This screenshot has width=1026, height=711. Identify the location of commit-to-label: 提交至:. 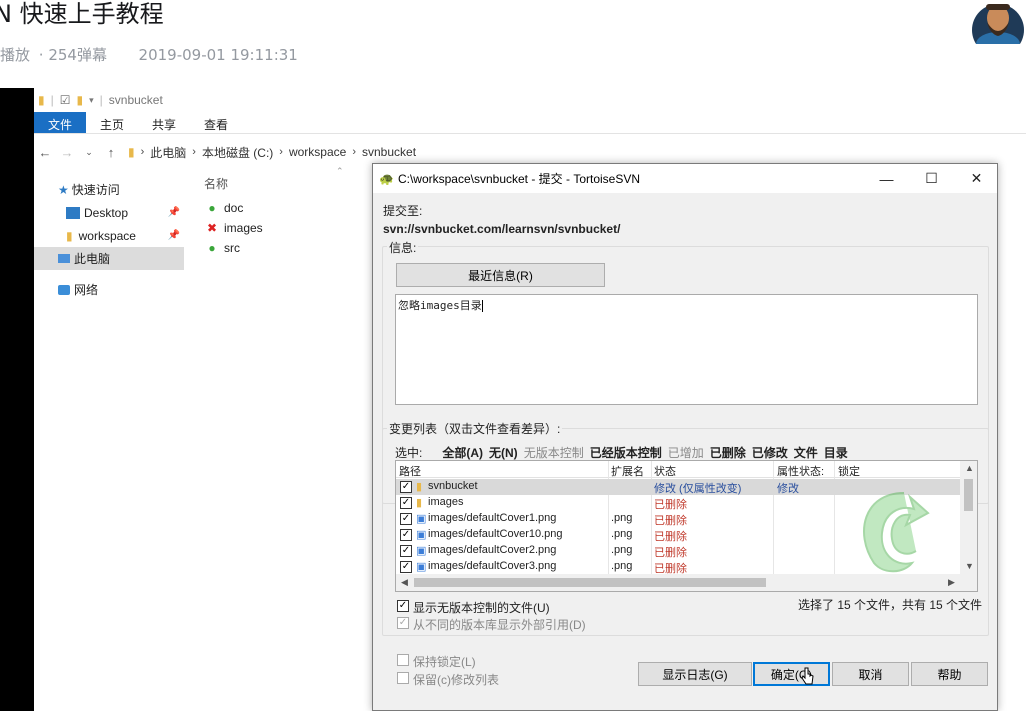
(403, 211).